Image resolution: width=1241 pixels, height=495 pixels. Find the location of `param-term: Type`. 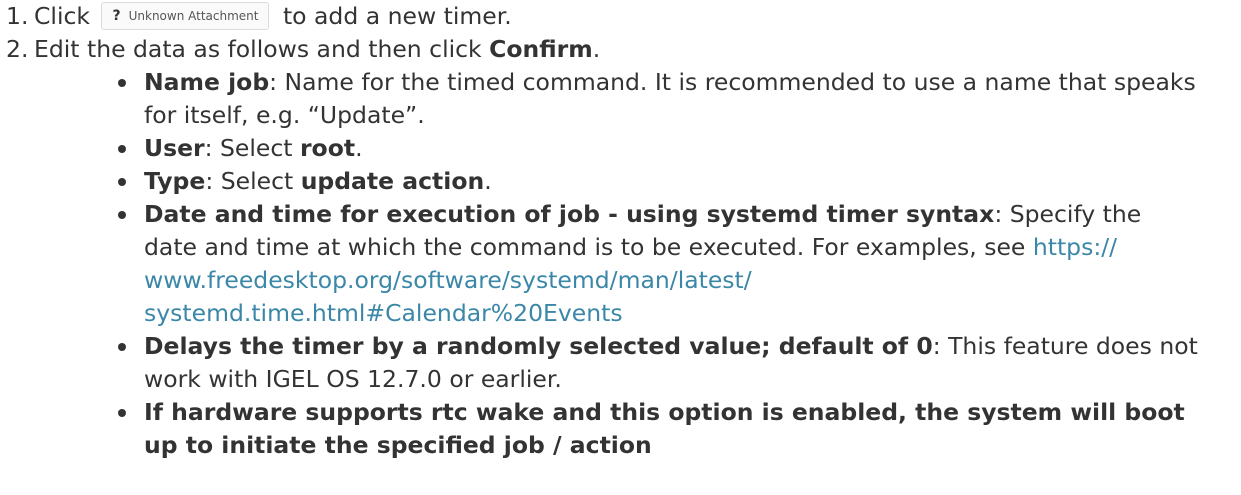

param-term: Type is located at coordinates (175, 181).